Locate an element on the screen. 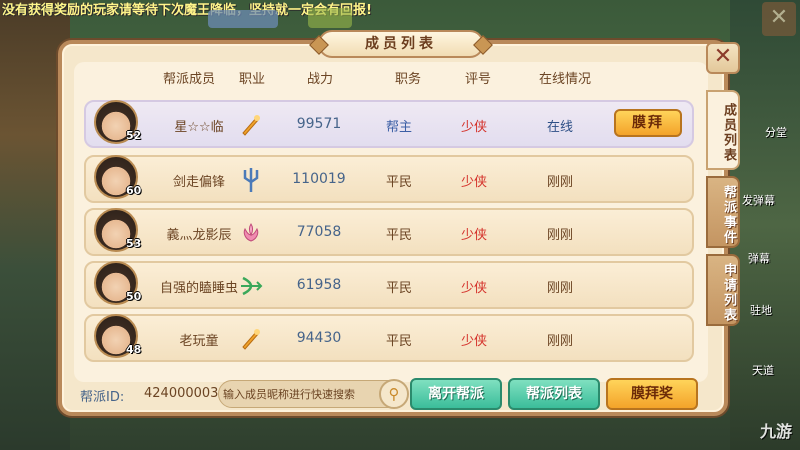 The width and height of the screenshot is (800, 450). table-row: 60 剑走偏锋 110019 平民 少侠 刚刚 is located at coordinates (389, 179).